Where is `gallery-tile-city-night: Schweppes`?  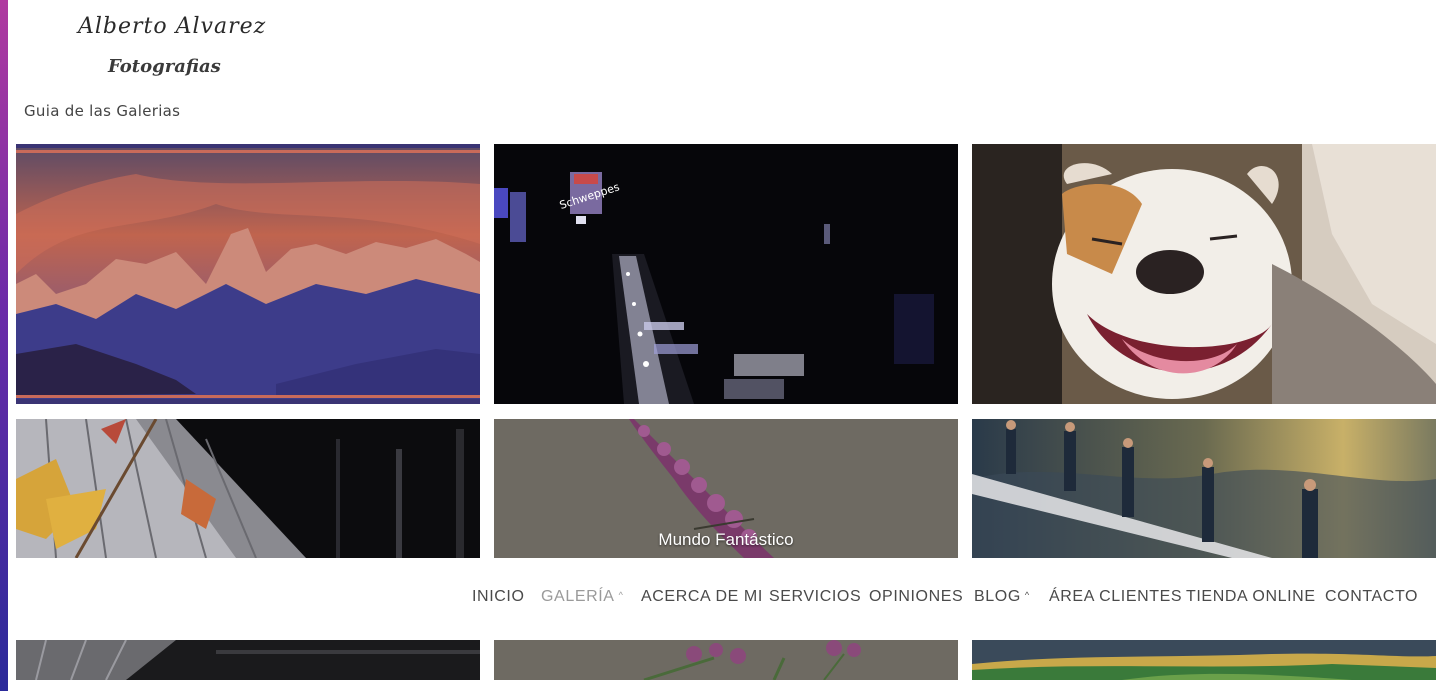
gallery-tile-city-night: Schweppes is located at coordinates (726, 274).